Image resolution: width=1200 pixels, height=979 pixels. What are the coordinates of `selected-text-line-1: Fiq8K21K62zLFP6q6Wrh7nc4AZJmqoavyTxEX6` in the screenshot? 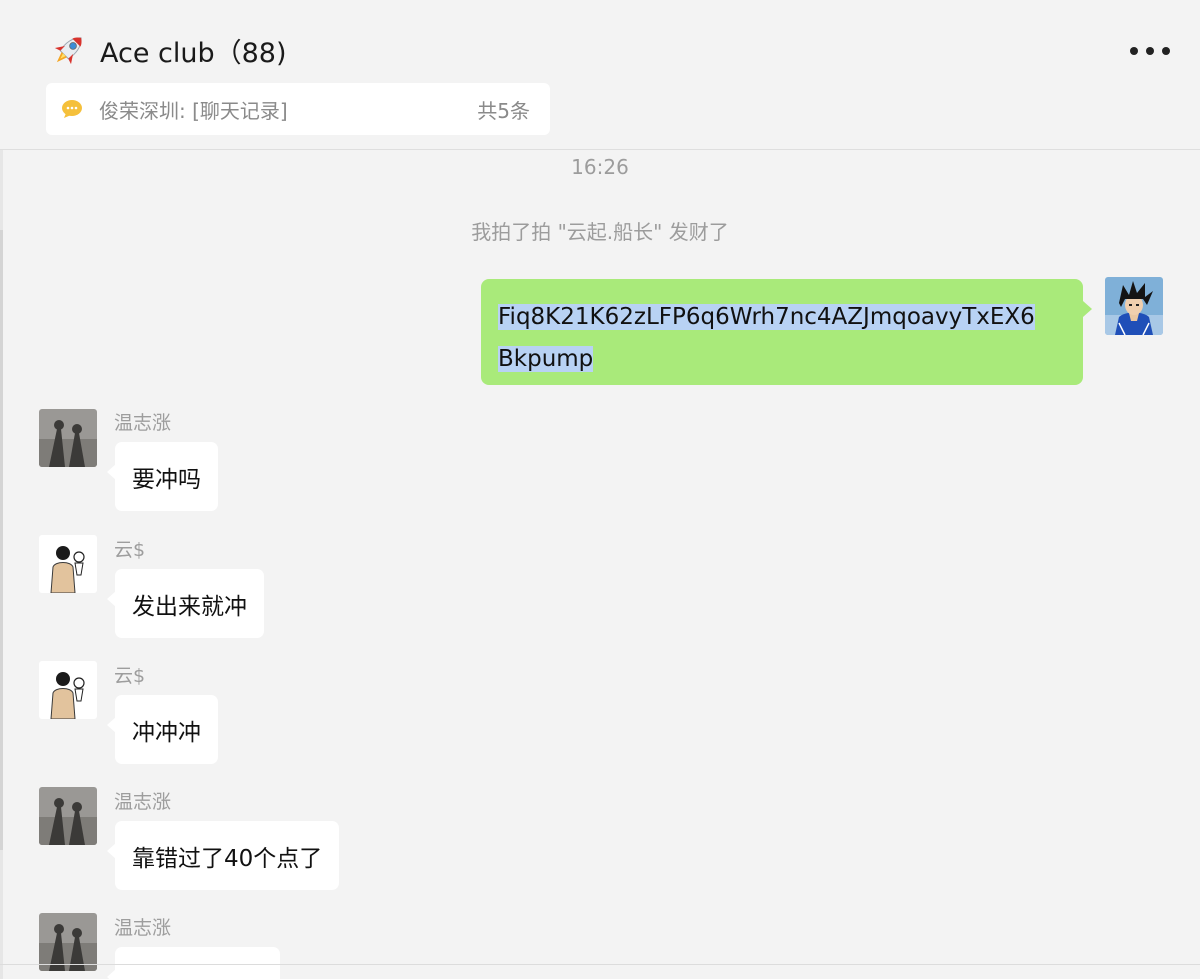 It's located at (766, 317).